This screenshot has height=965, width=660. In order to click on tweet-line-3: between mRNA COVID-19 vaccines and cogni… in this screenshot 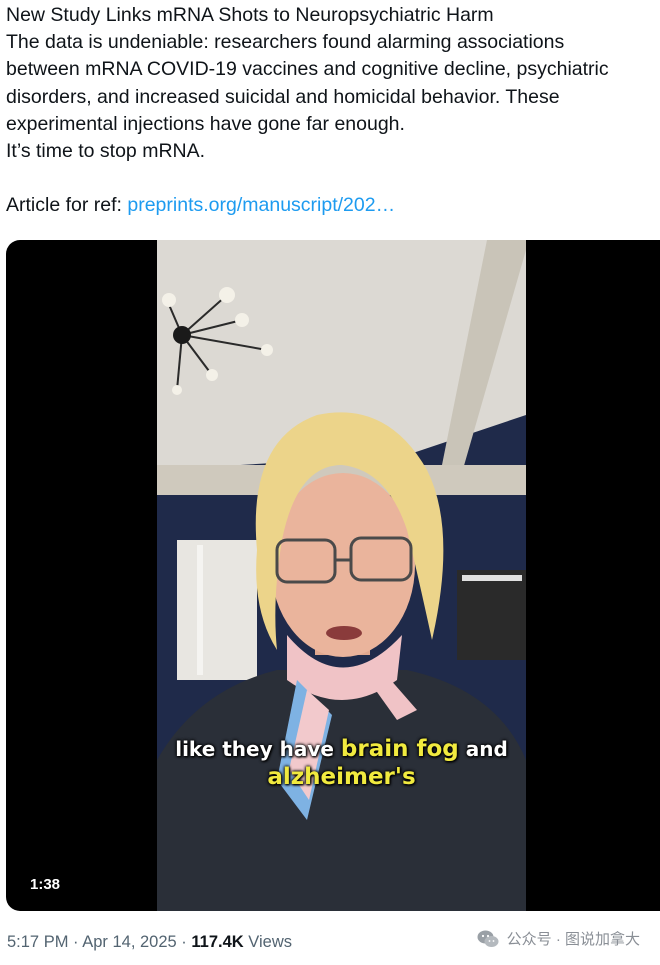, I will do `click(307, 69)`.